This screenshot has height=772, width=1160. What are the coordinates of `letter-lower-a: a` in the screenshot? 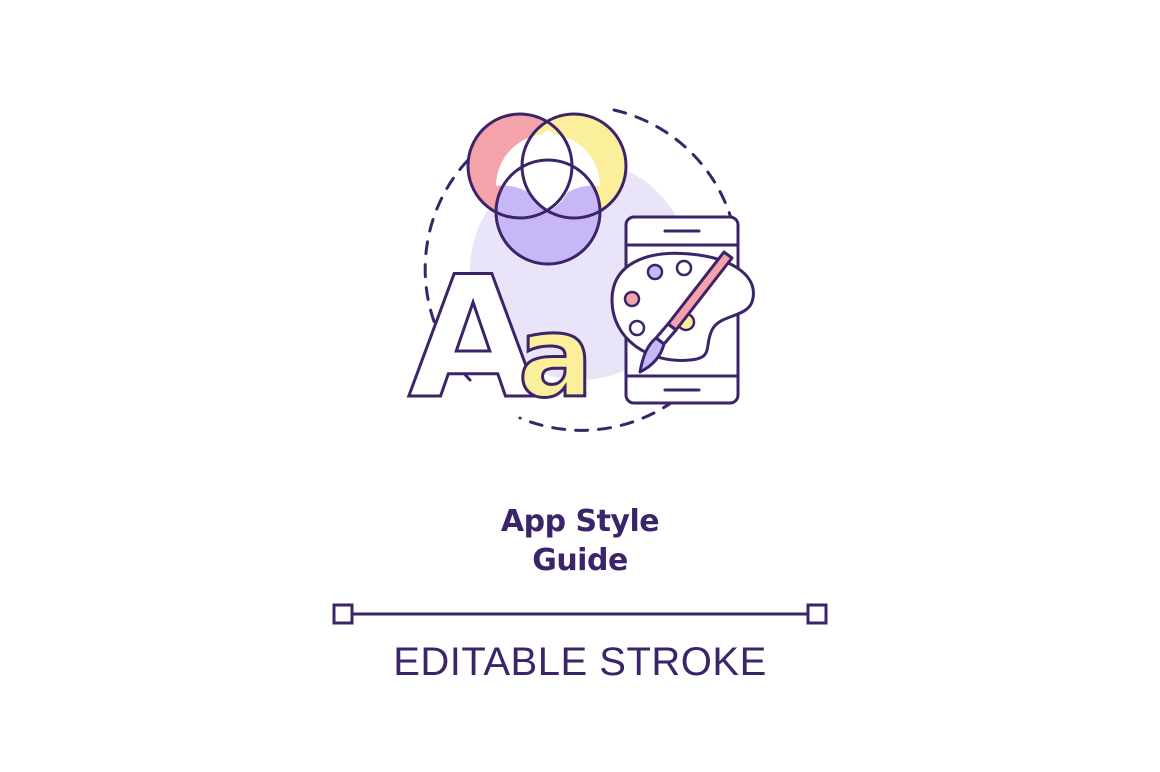 It's located at (556, 358).